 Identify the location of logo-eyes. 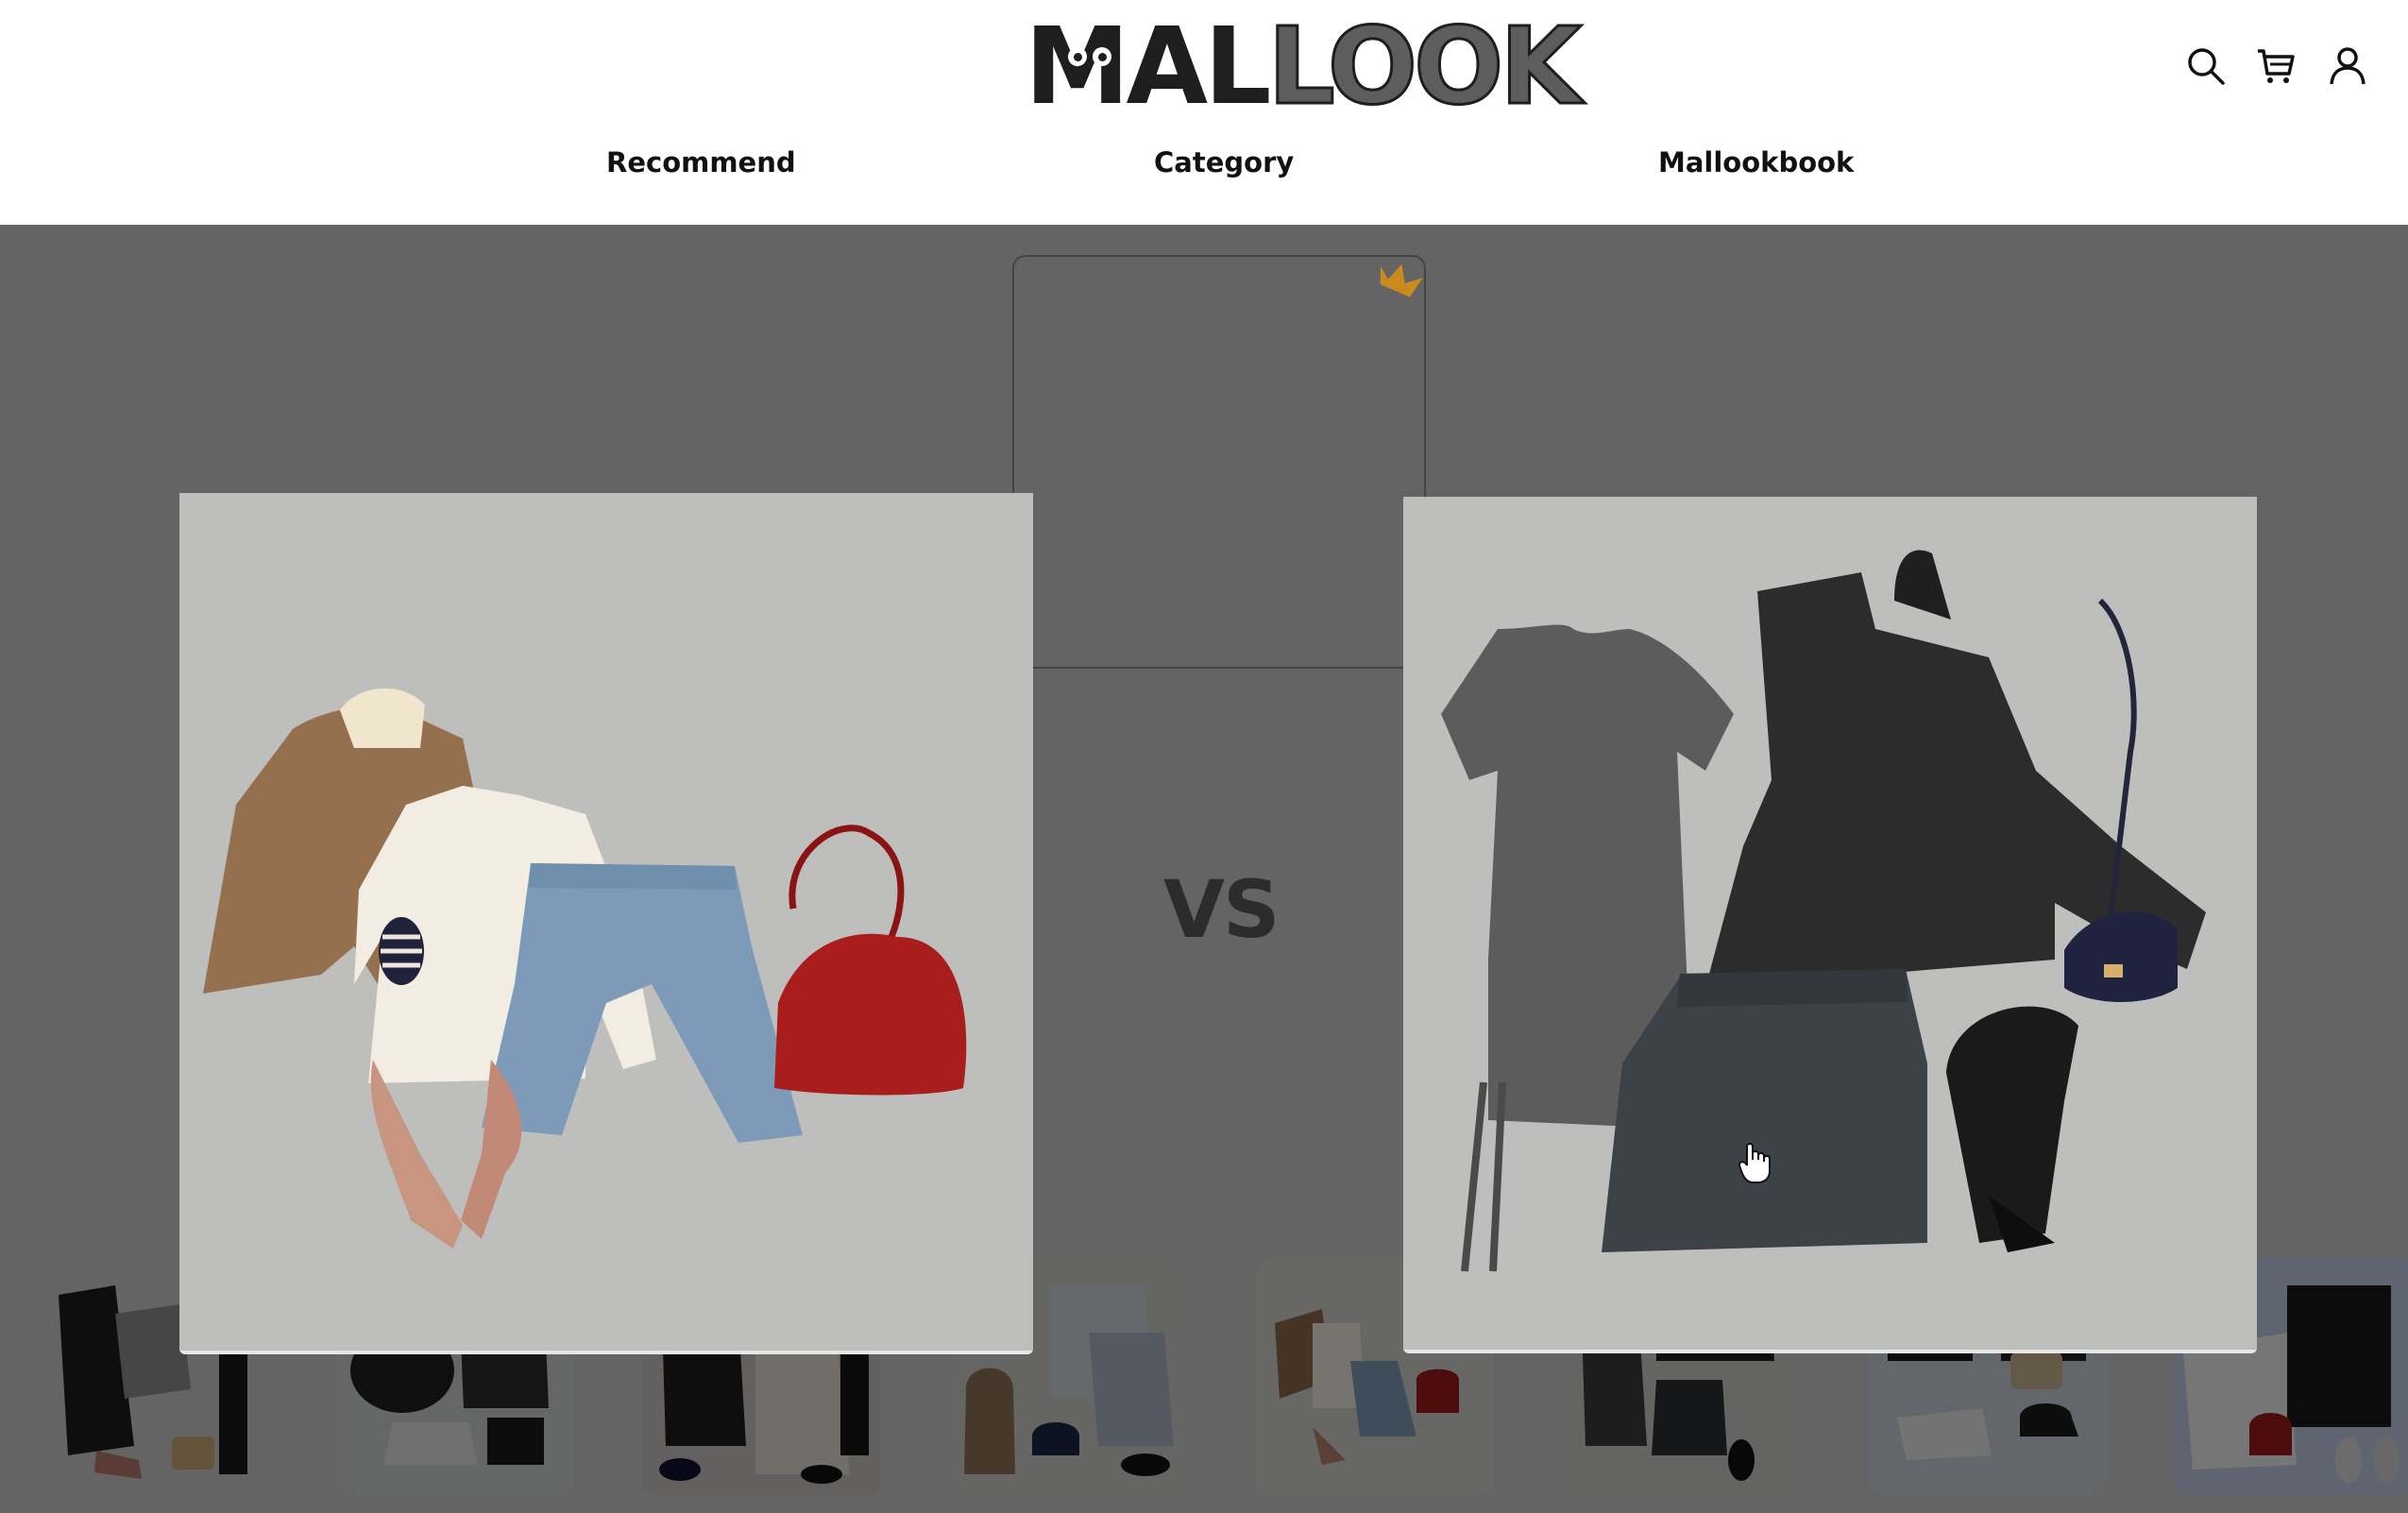
(1089, 56).